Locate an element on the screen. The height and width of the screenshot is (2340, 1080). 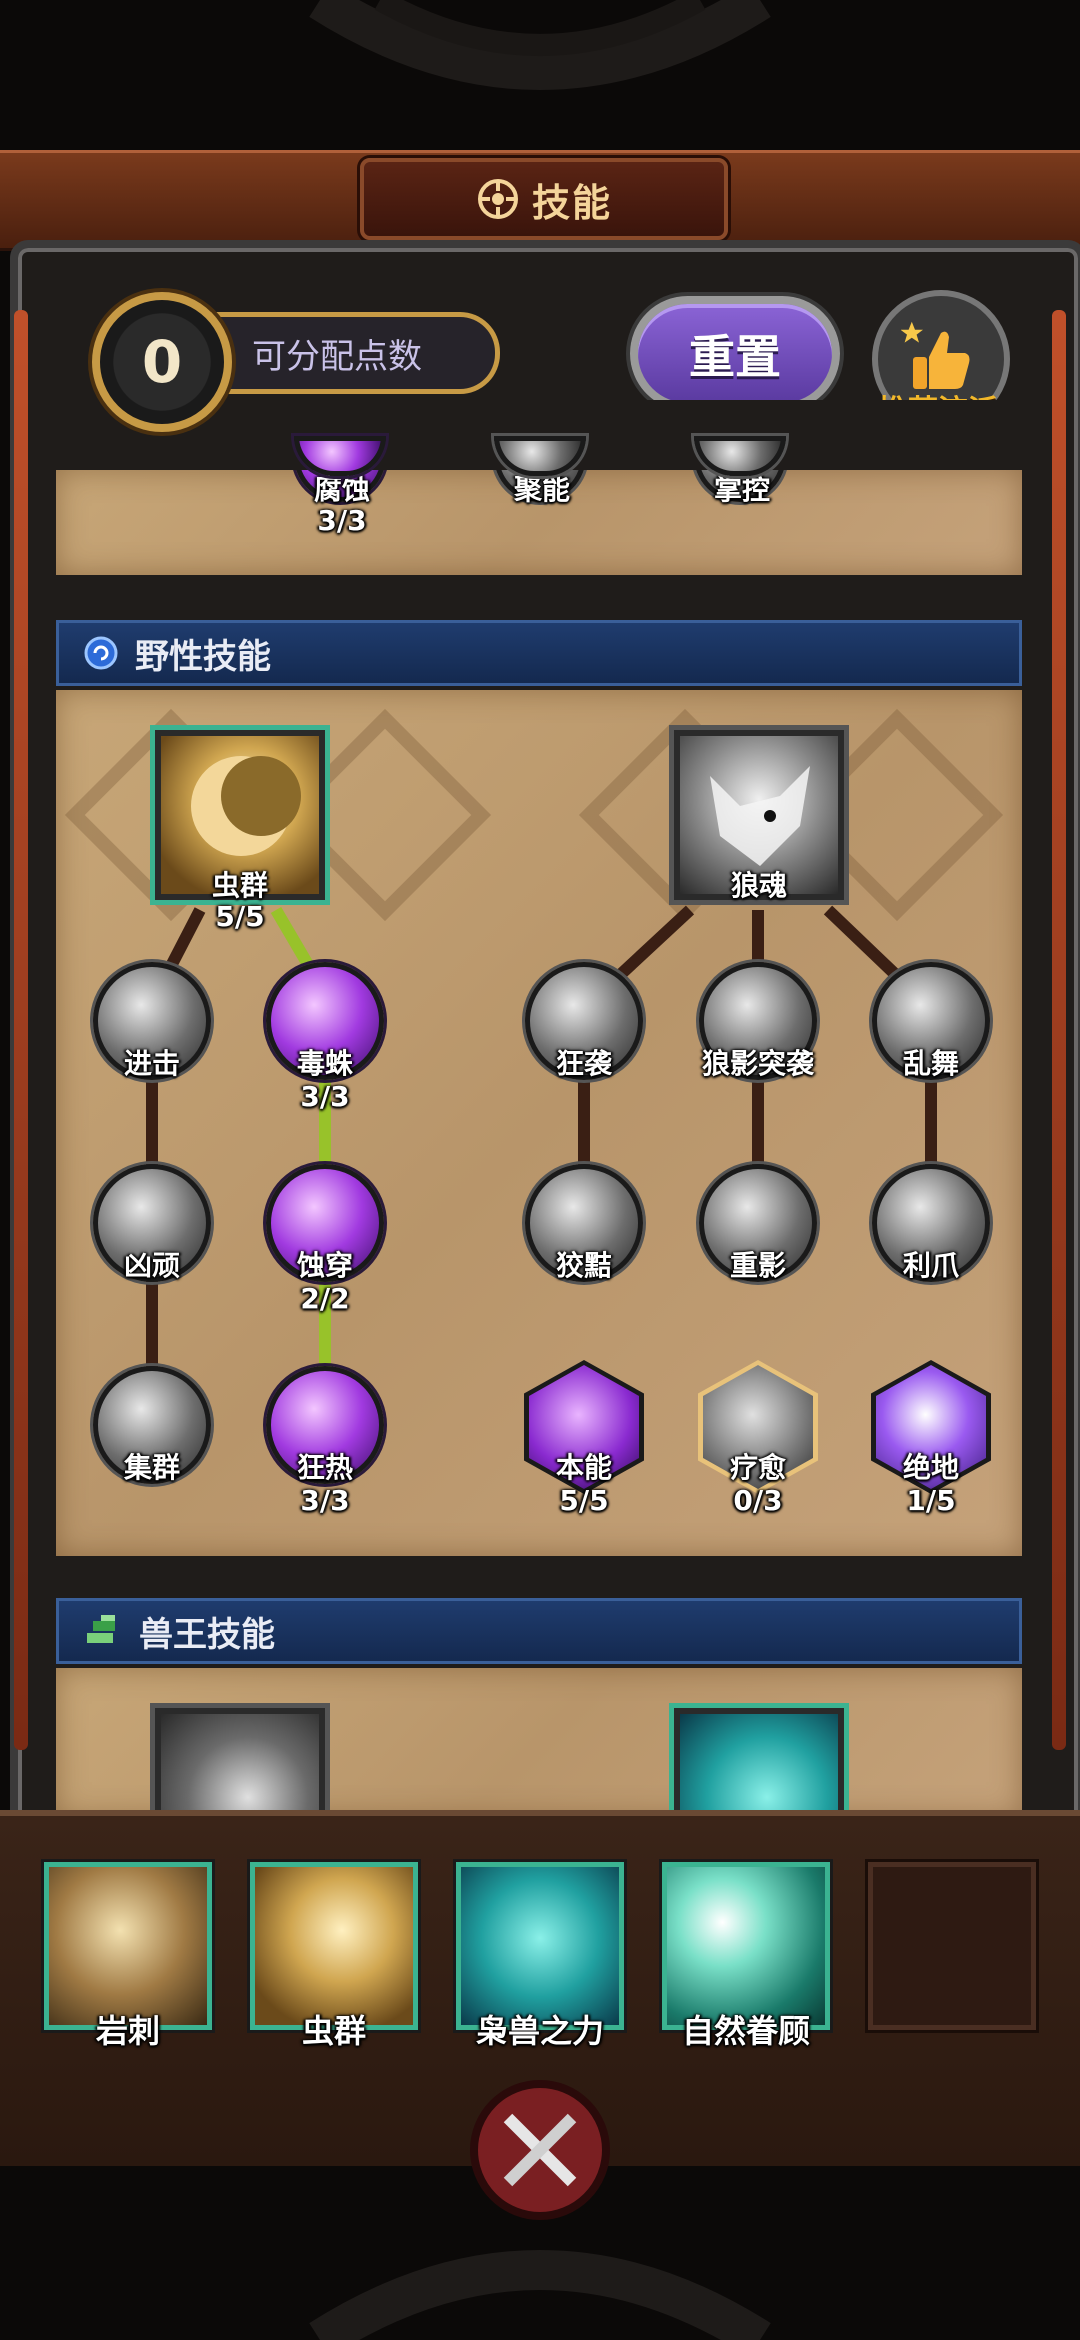
beast-king-skills-header: 兽王技能 is located at coordinates (539, 1631).